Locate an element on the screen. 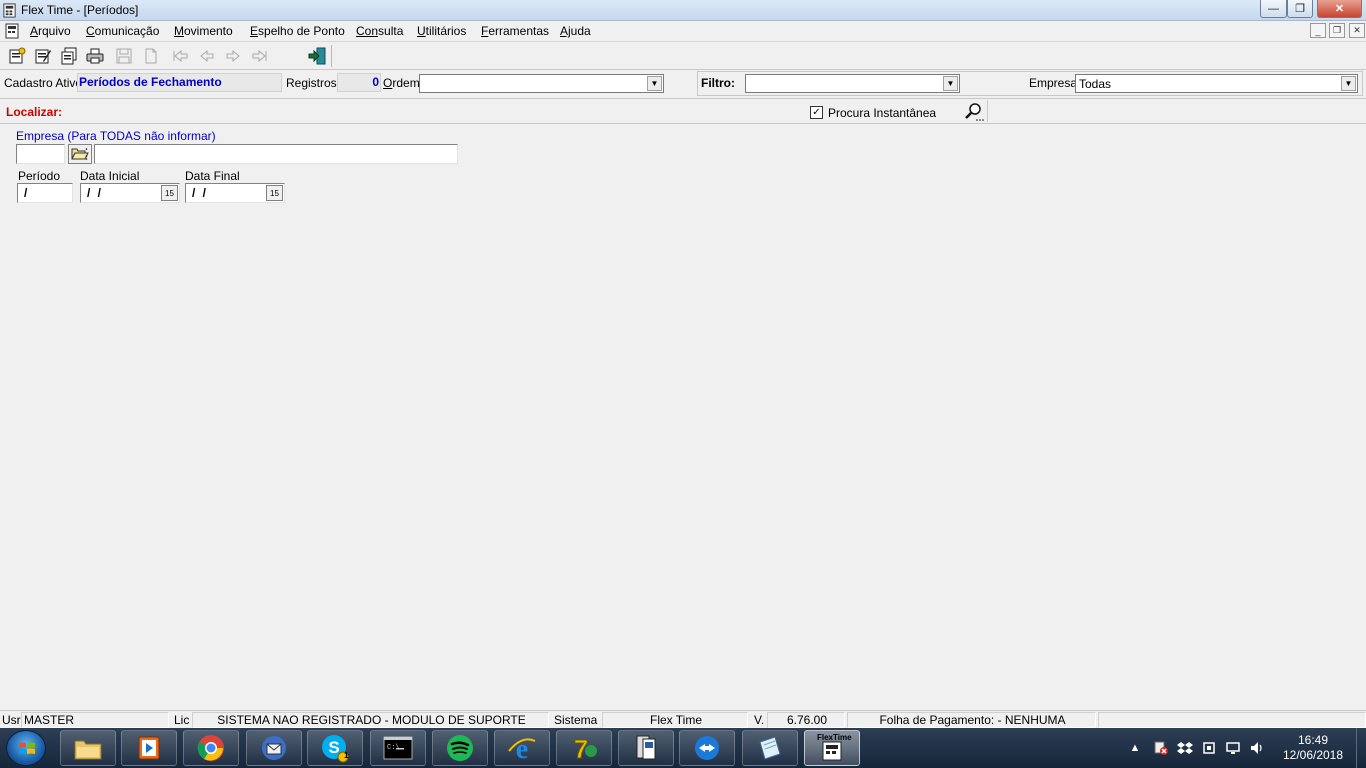  svg-text: S is located at coordinates (333, 747).